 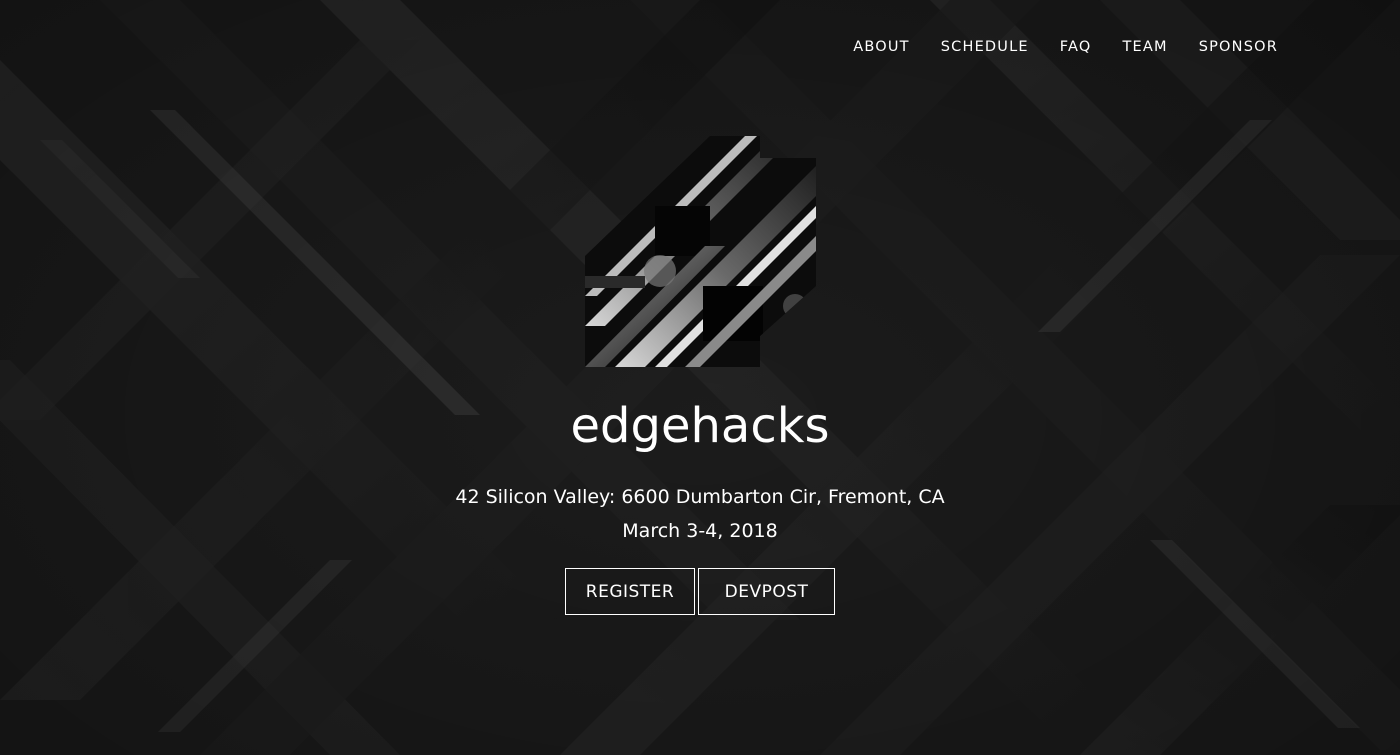 What do you see at coordinates (1144, 47) in the screenshot?
I see `nav-team: TEAM` at bounding box center [1144, 47].